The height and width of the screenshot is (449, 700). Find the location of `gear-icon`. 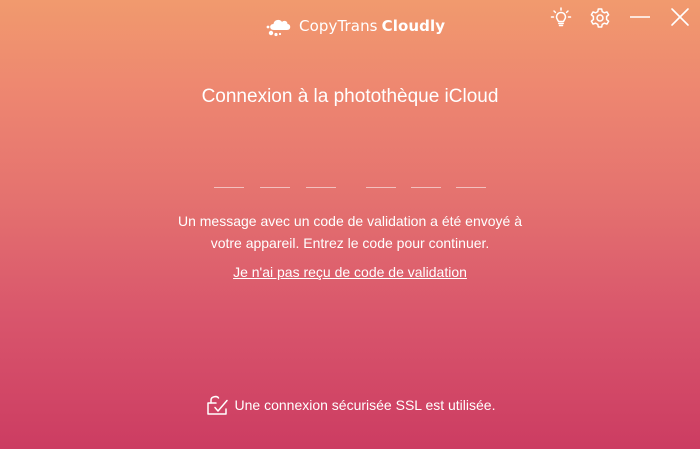

gear-icon is located at coordinates (600, 18).